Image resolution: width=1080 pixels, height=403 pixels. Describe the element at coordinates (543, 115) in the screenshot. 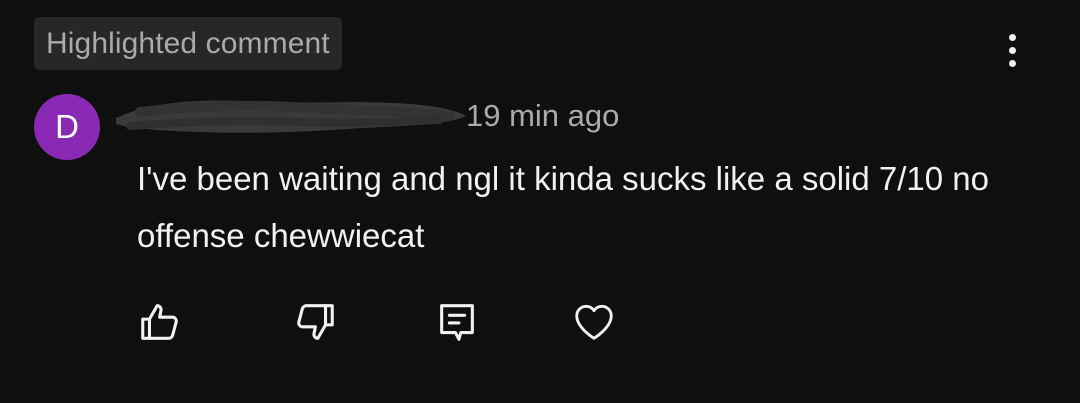

I see `comment-timestamp: 19 min ago` at that location.